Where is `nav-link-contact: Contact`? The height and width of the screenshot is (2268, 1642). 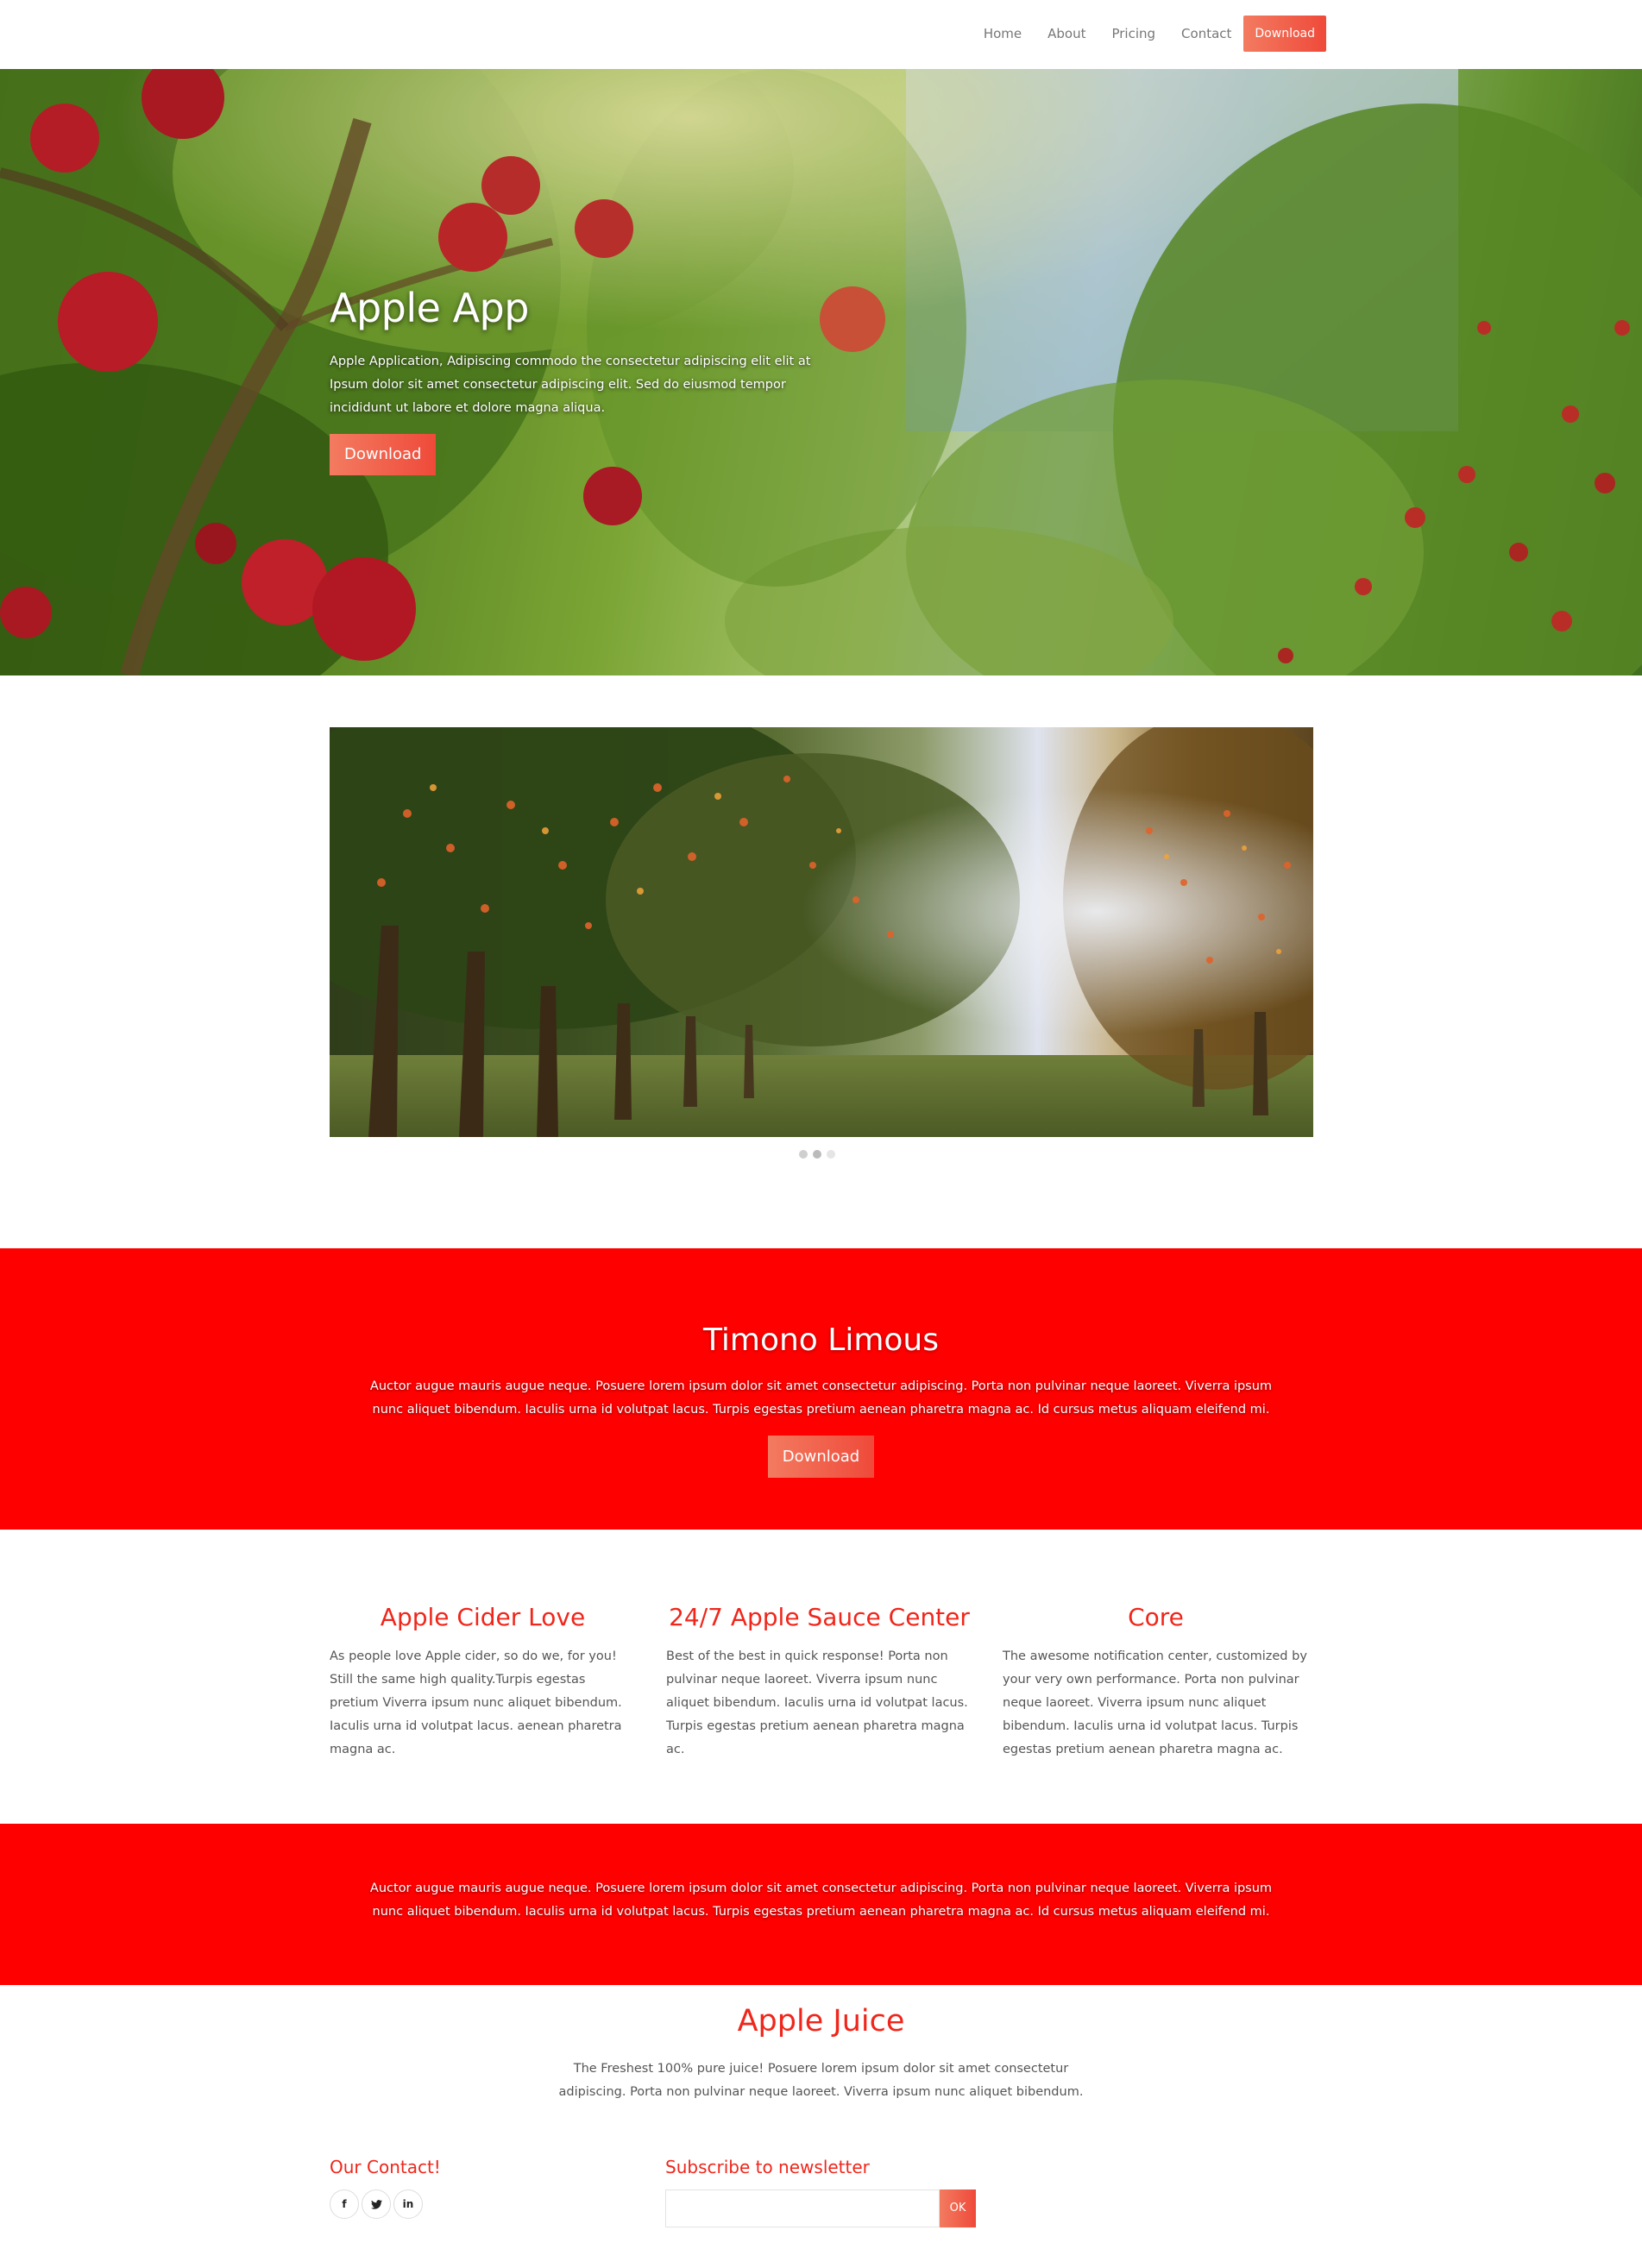
nav-link-contact: Contact is located at coordinates (1206, 34).